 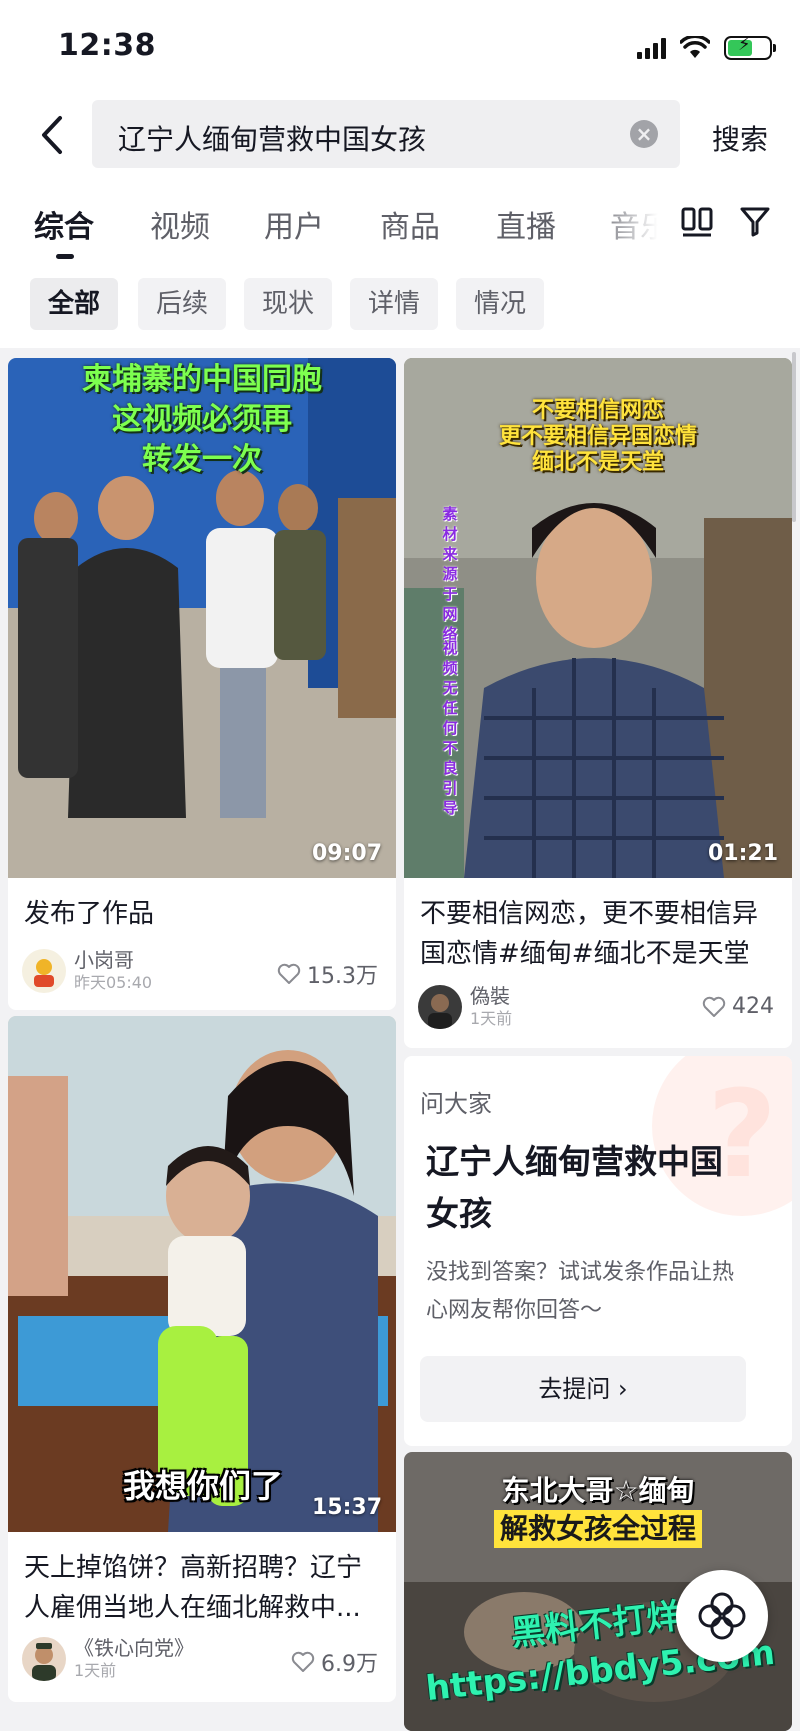 What do you see at coordinates (113, 982) in the screenshot?
I see `post-time: 昨天05:40` at bounding box center [113, 982].